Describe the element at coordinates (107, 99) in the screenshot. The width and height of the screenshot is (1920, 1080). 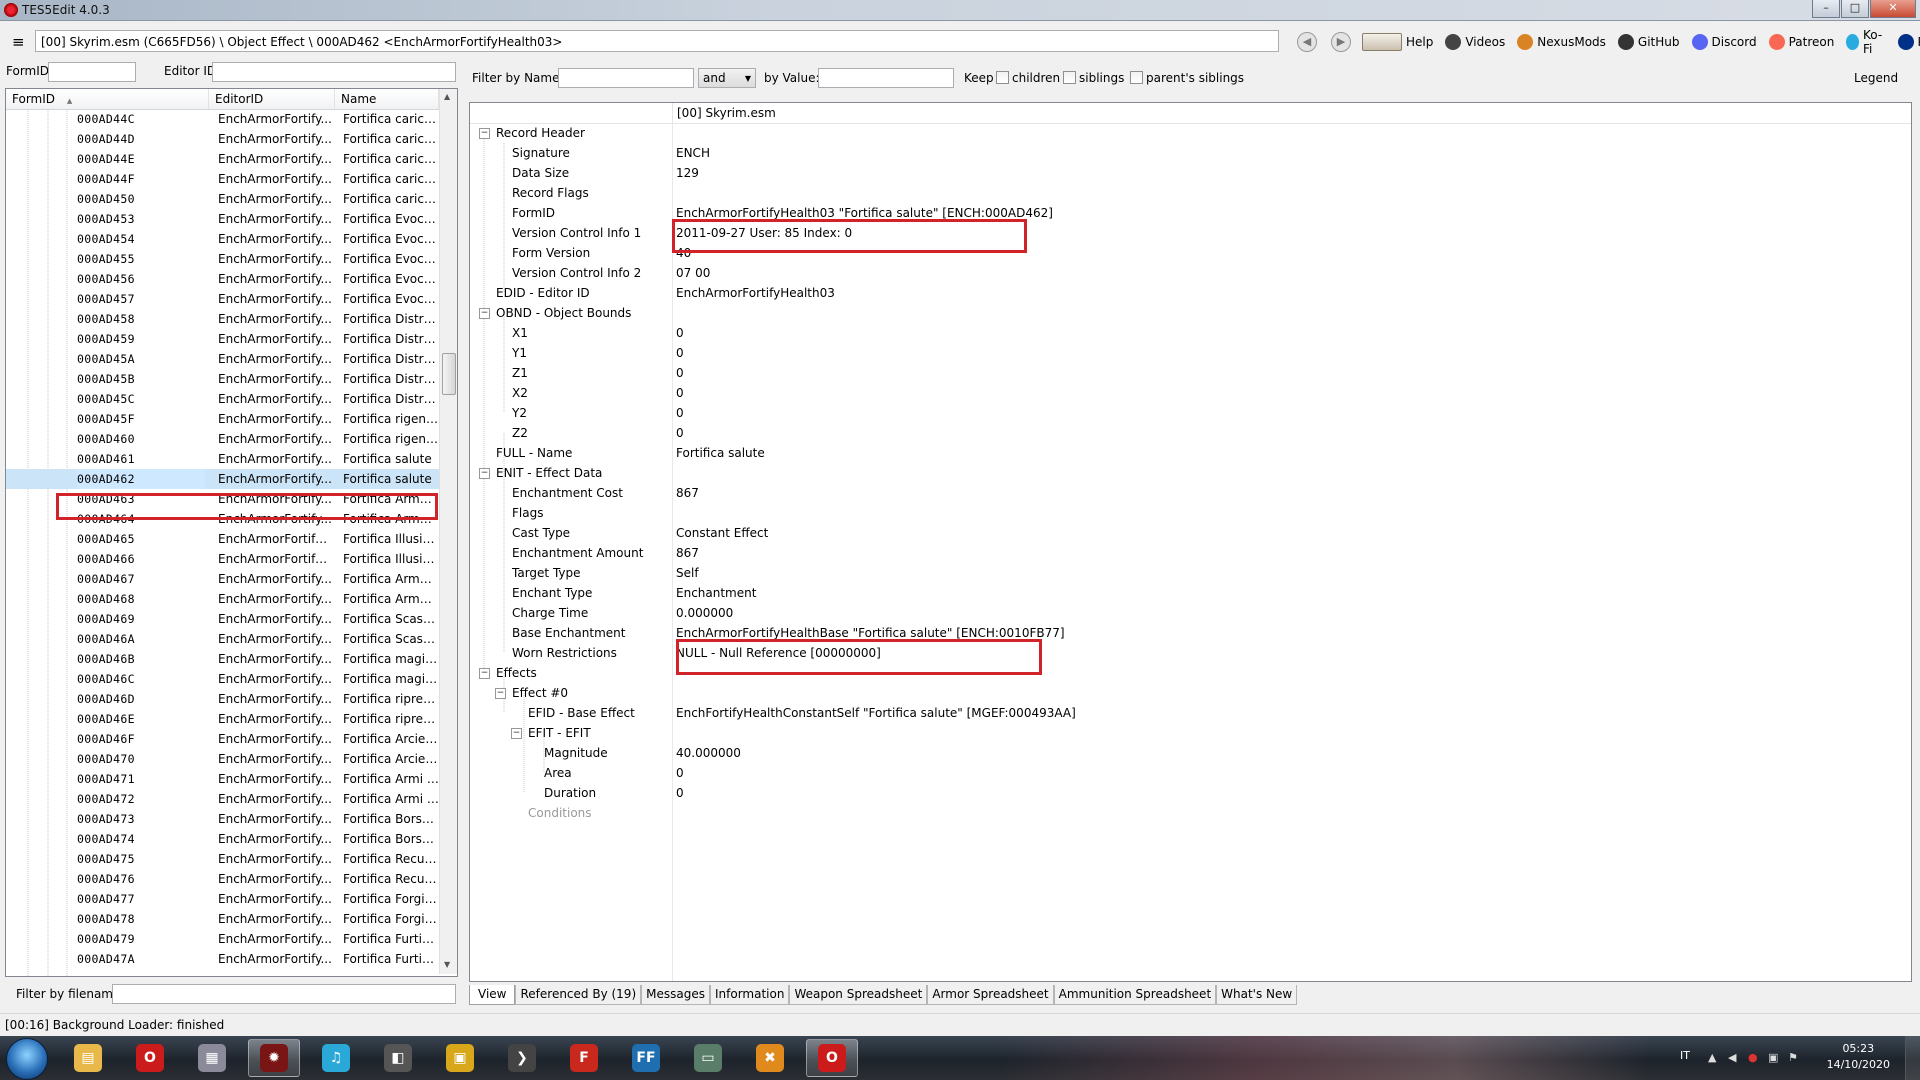
I see `column-header-formid: FormID ▲` at that location.